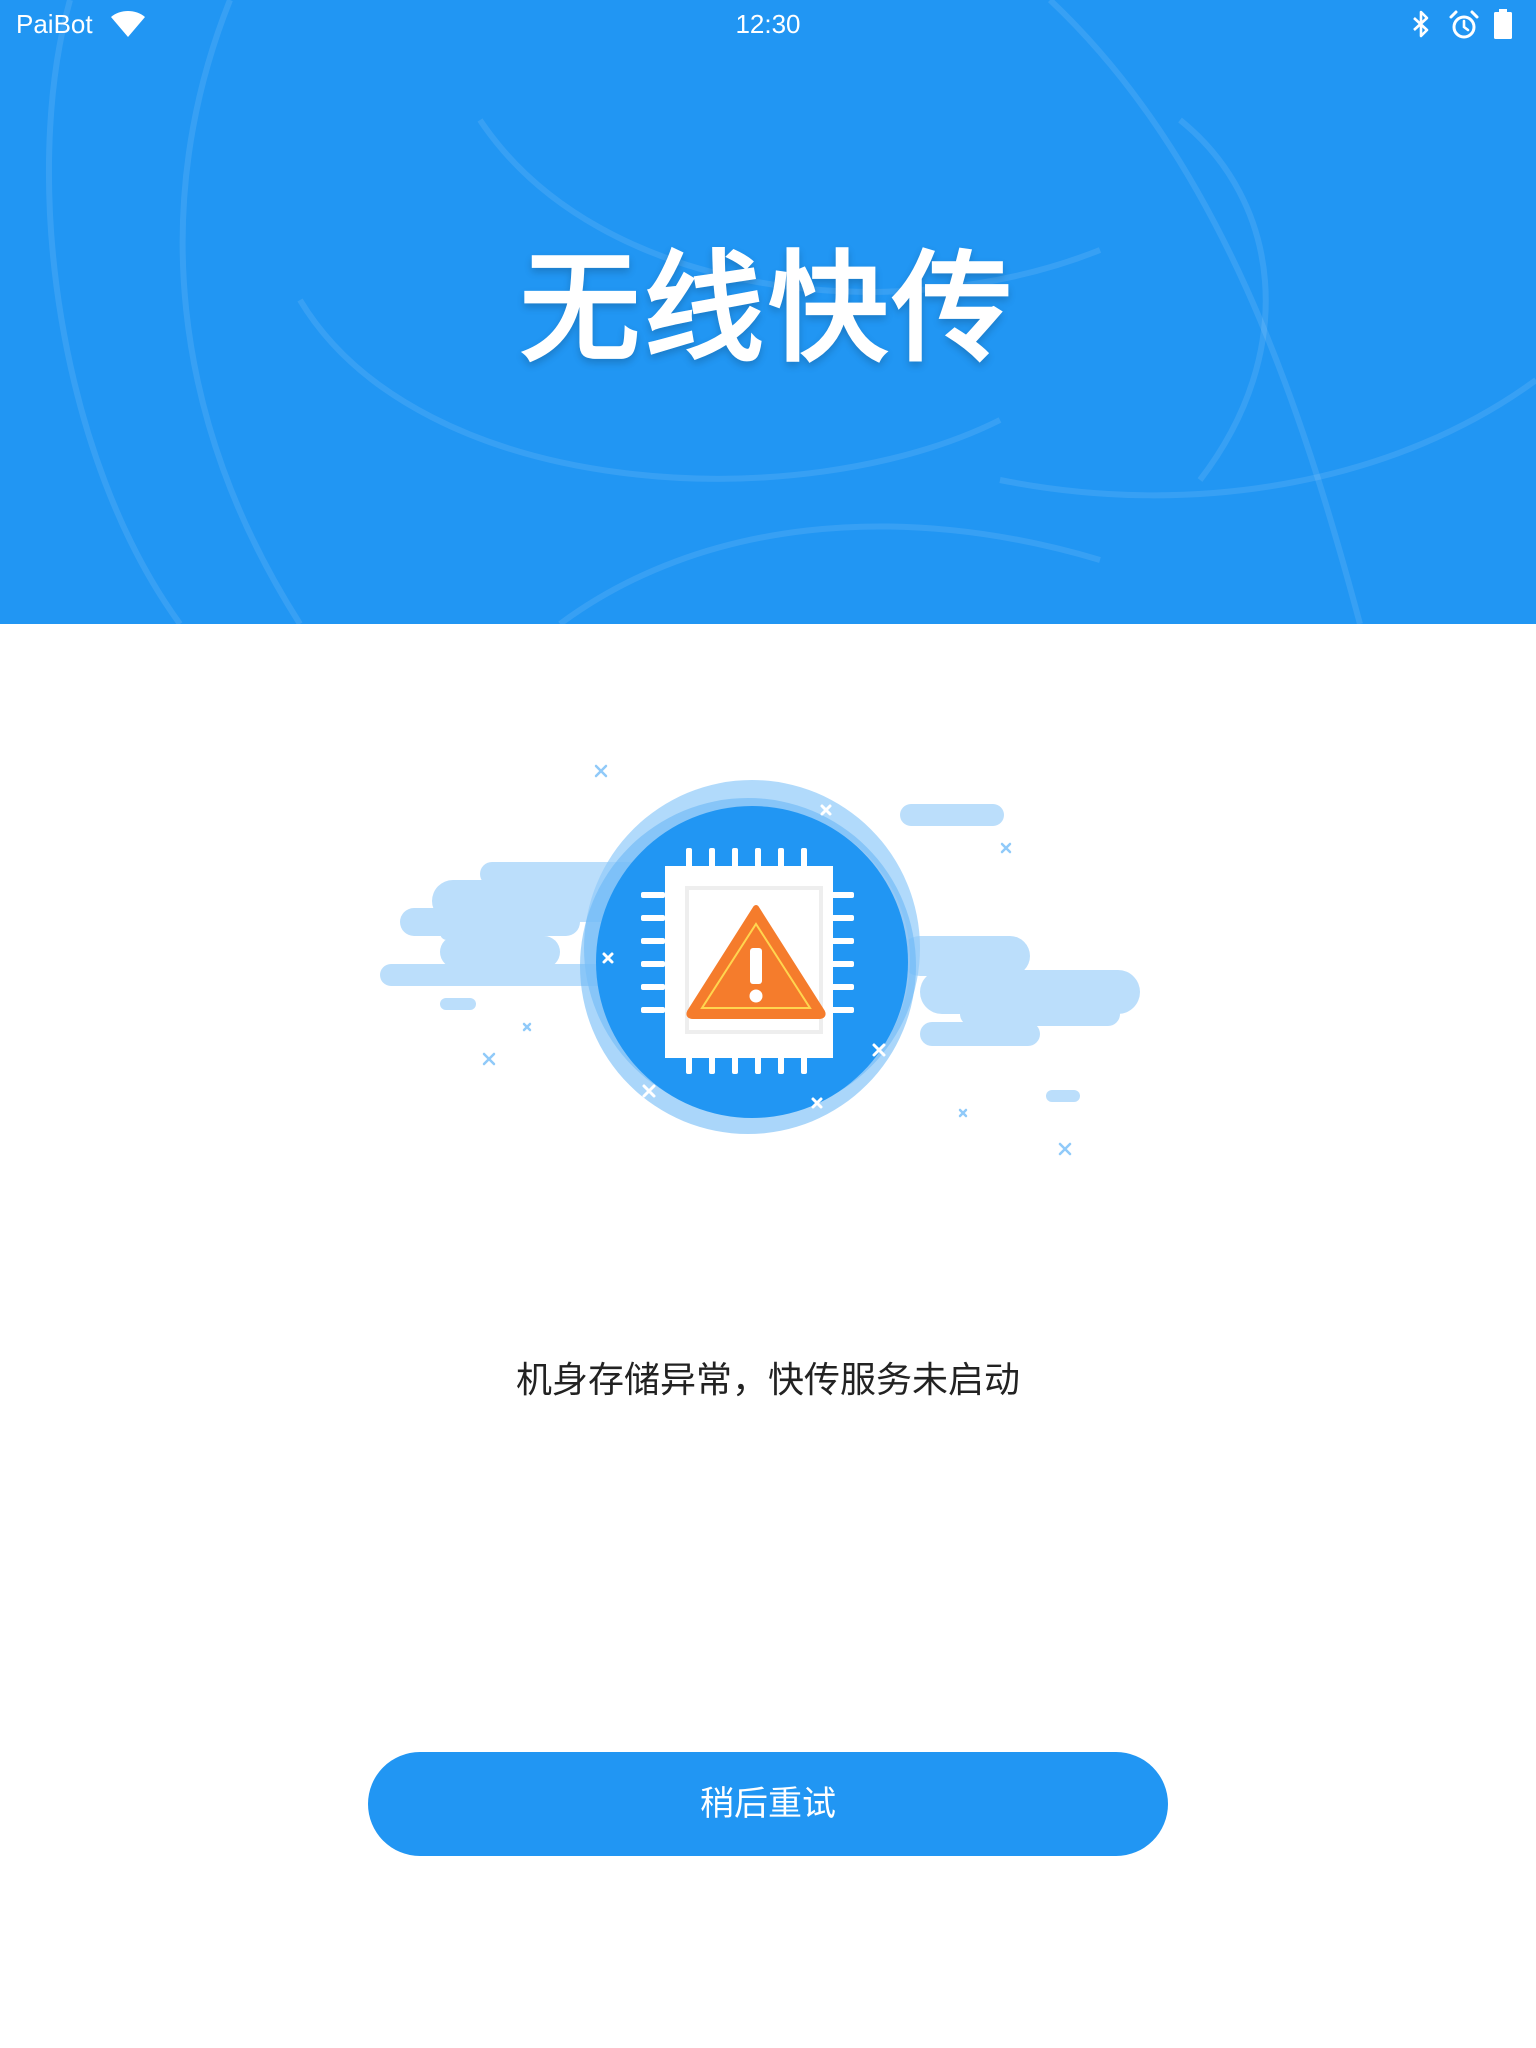 Image resolution: width=1536 pixels, height=2048 pixels. What do you see at coordinates (768, 1804) in the screenshot?
I see `retry-later-button: 稍后重试` at bounding box center [768, 1804].